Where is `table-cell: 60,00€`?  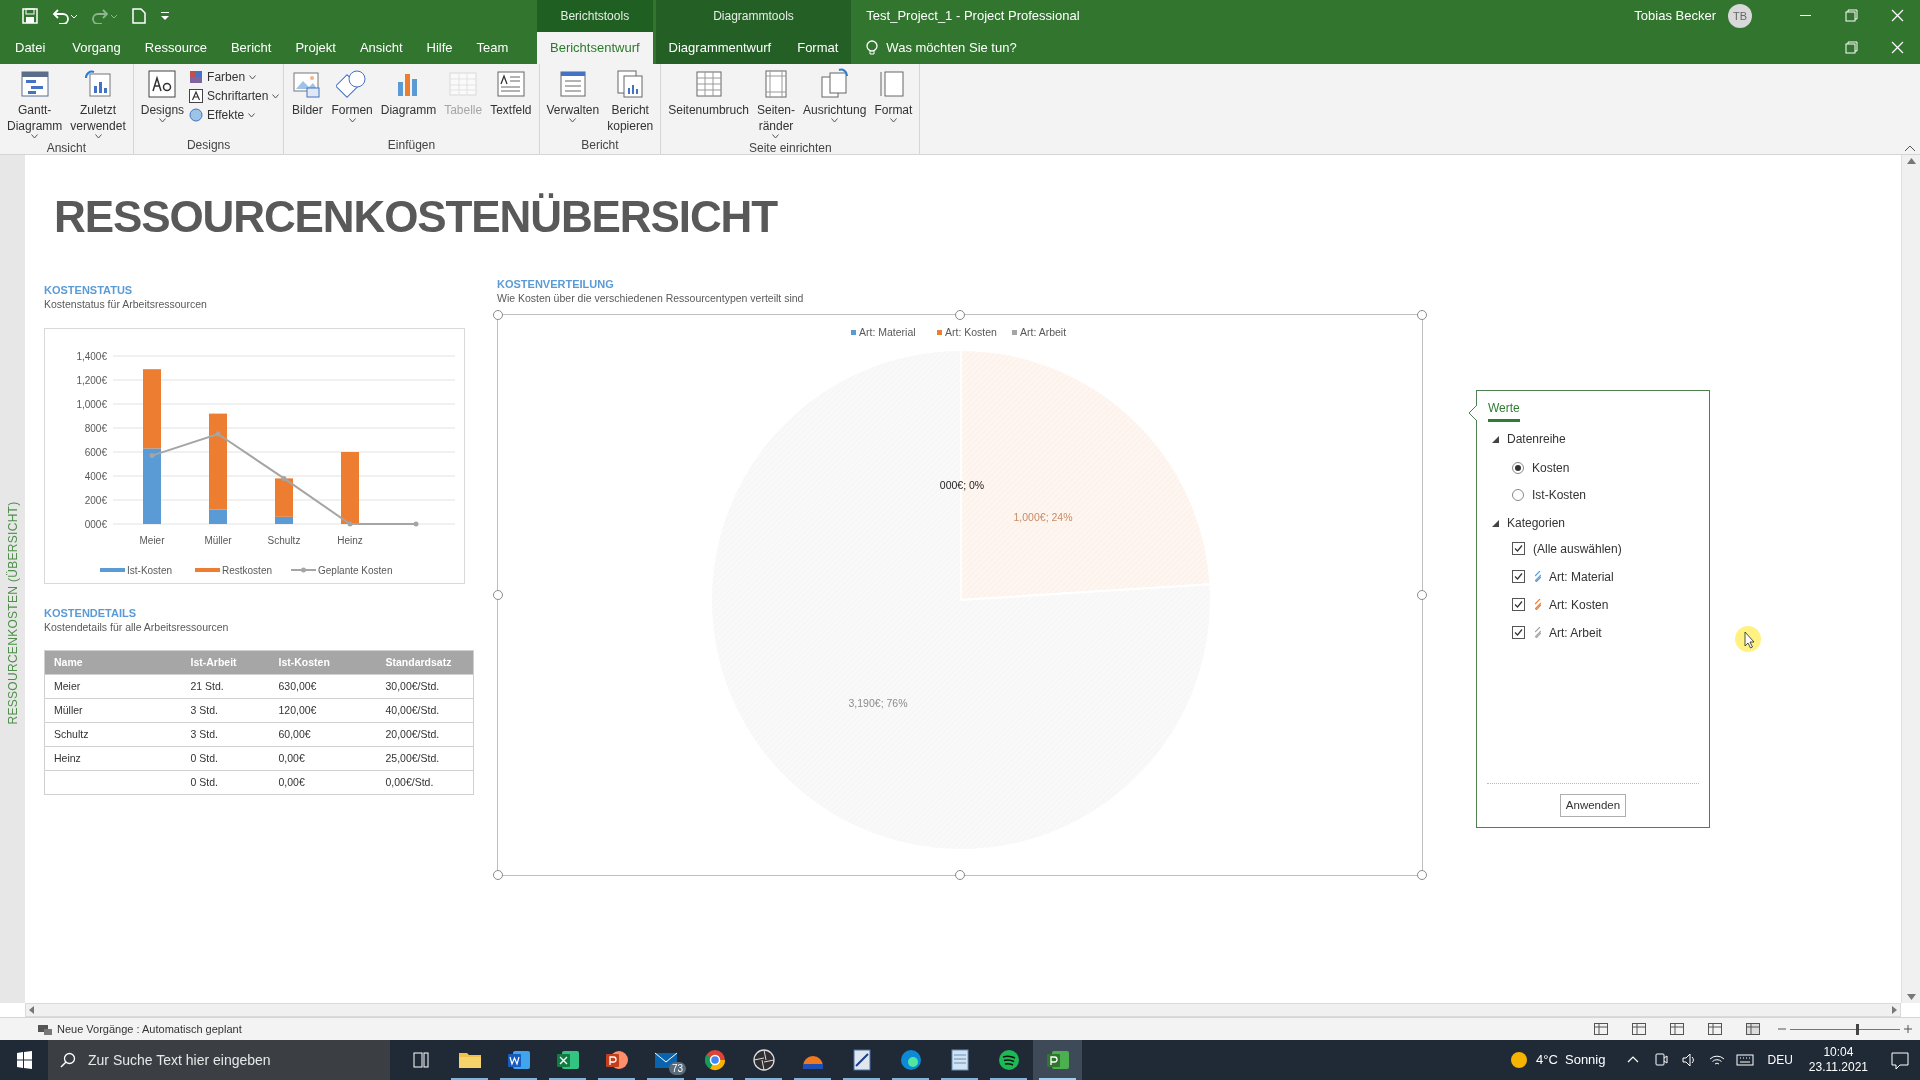
table-cell: 60,00€ is located at coordinates (323, 734).